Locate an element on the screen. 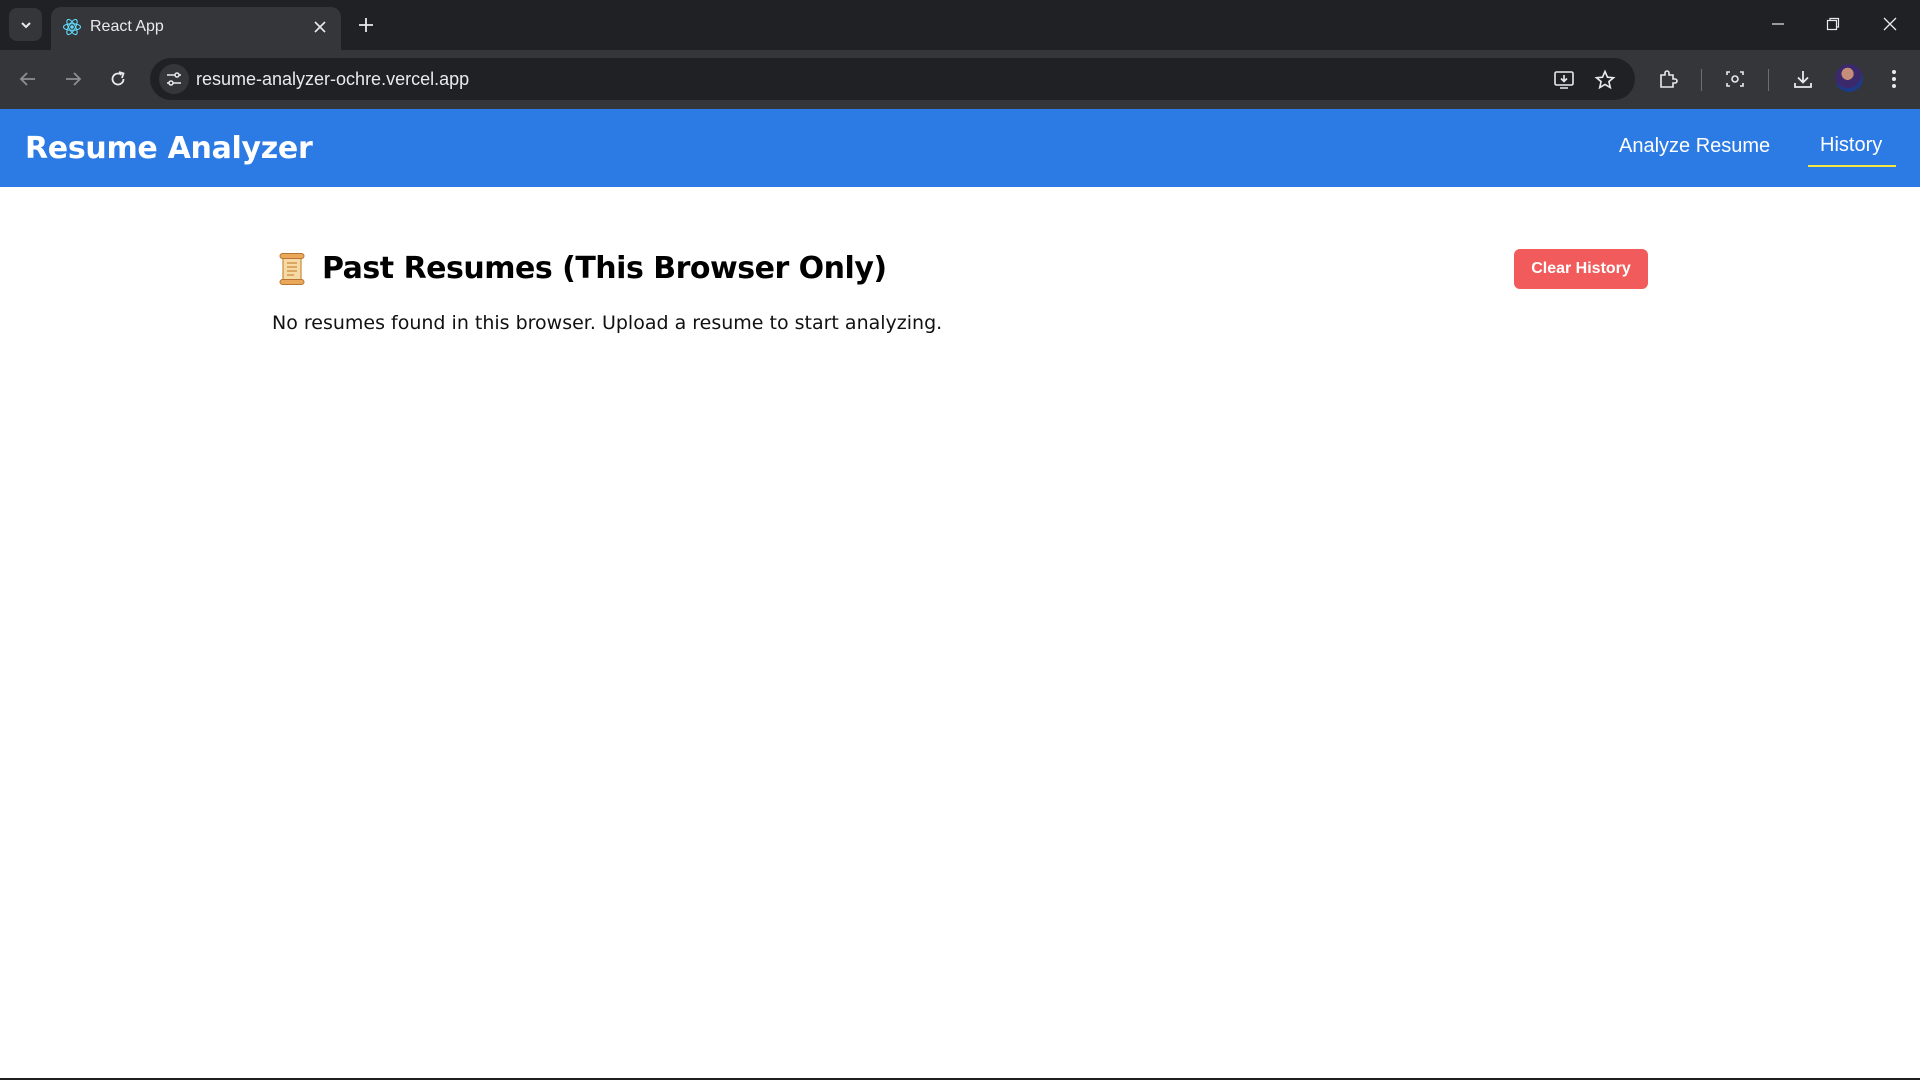  more-vert-icon is located at coordinates (1894, 79).